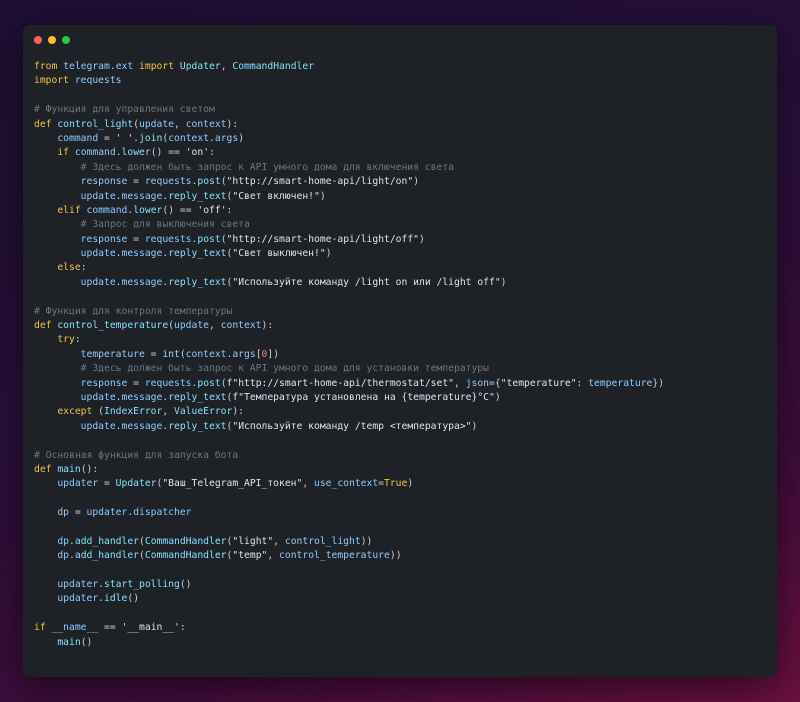 Image resolution: width=800 pixels, height=702 pixels. What do you see at coordinates (98, 412) in the screenshot?
I see `code-token: (` at bounding box center [98, 412].